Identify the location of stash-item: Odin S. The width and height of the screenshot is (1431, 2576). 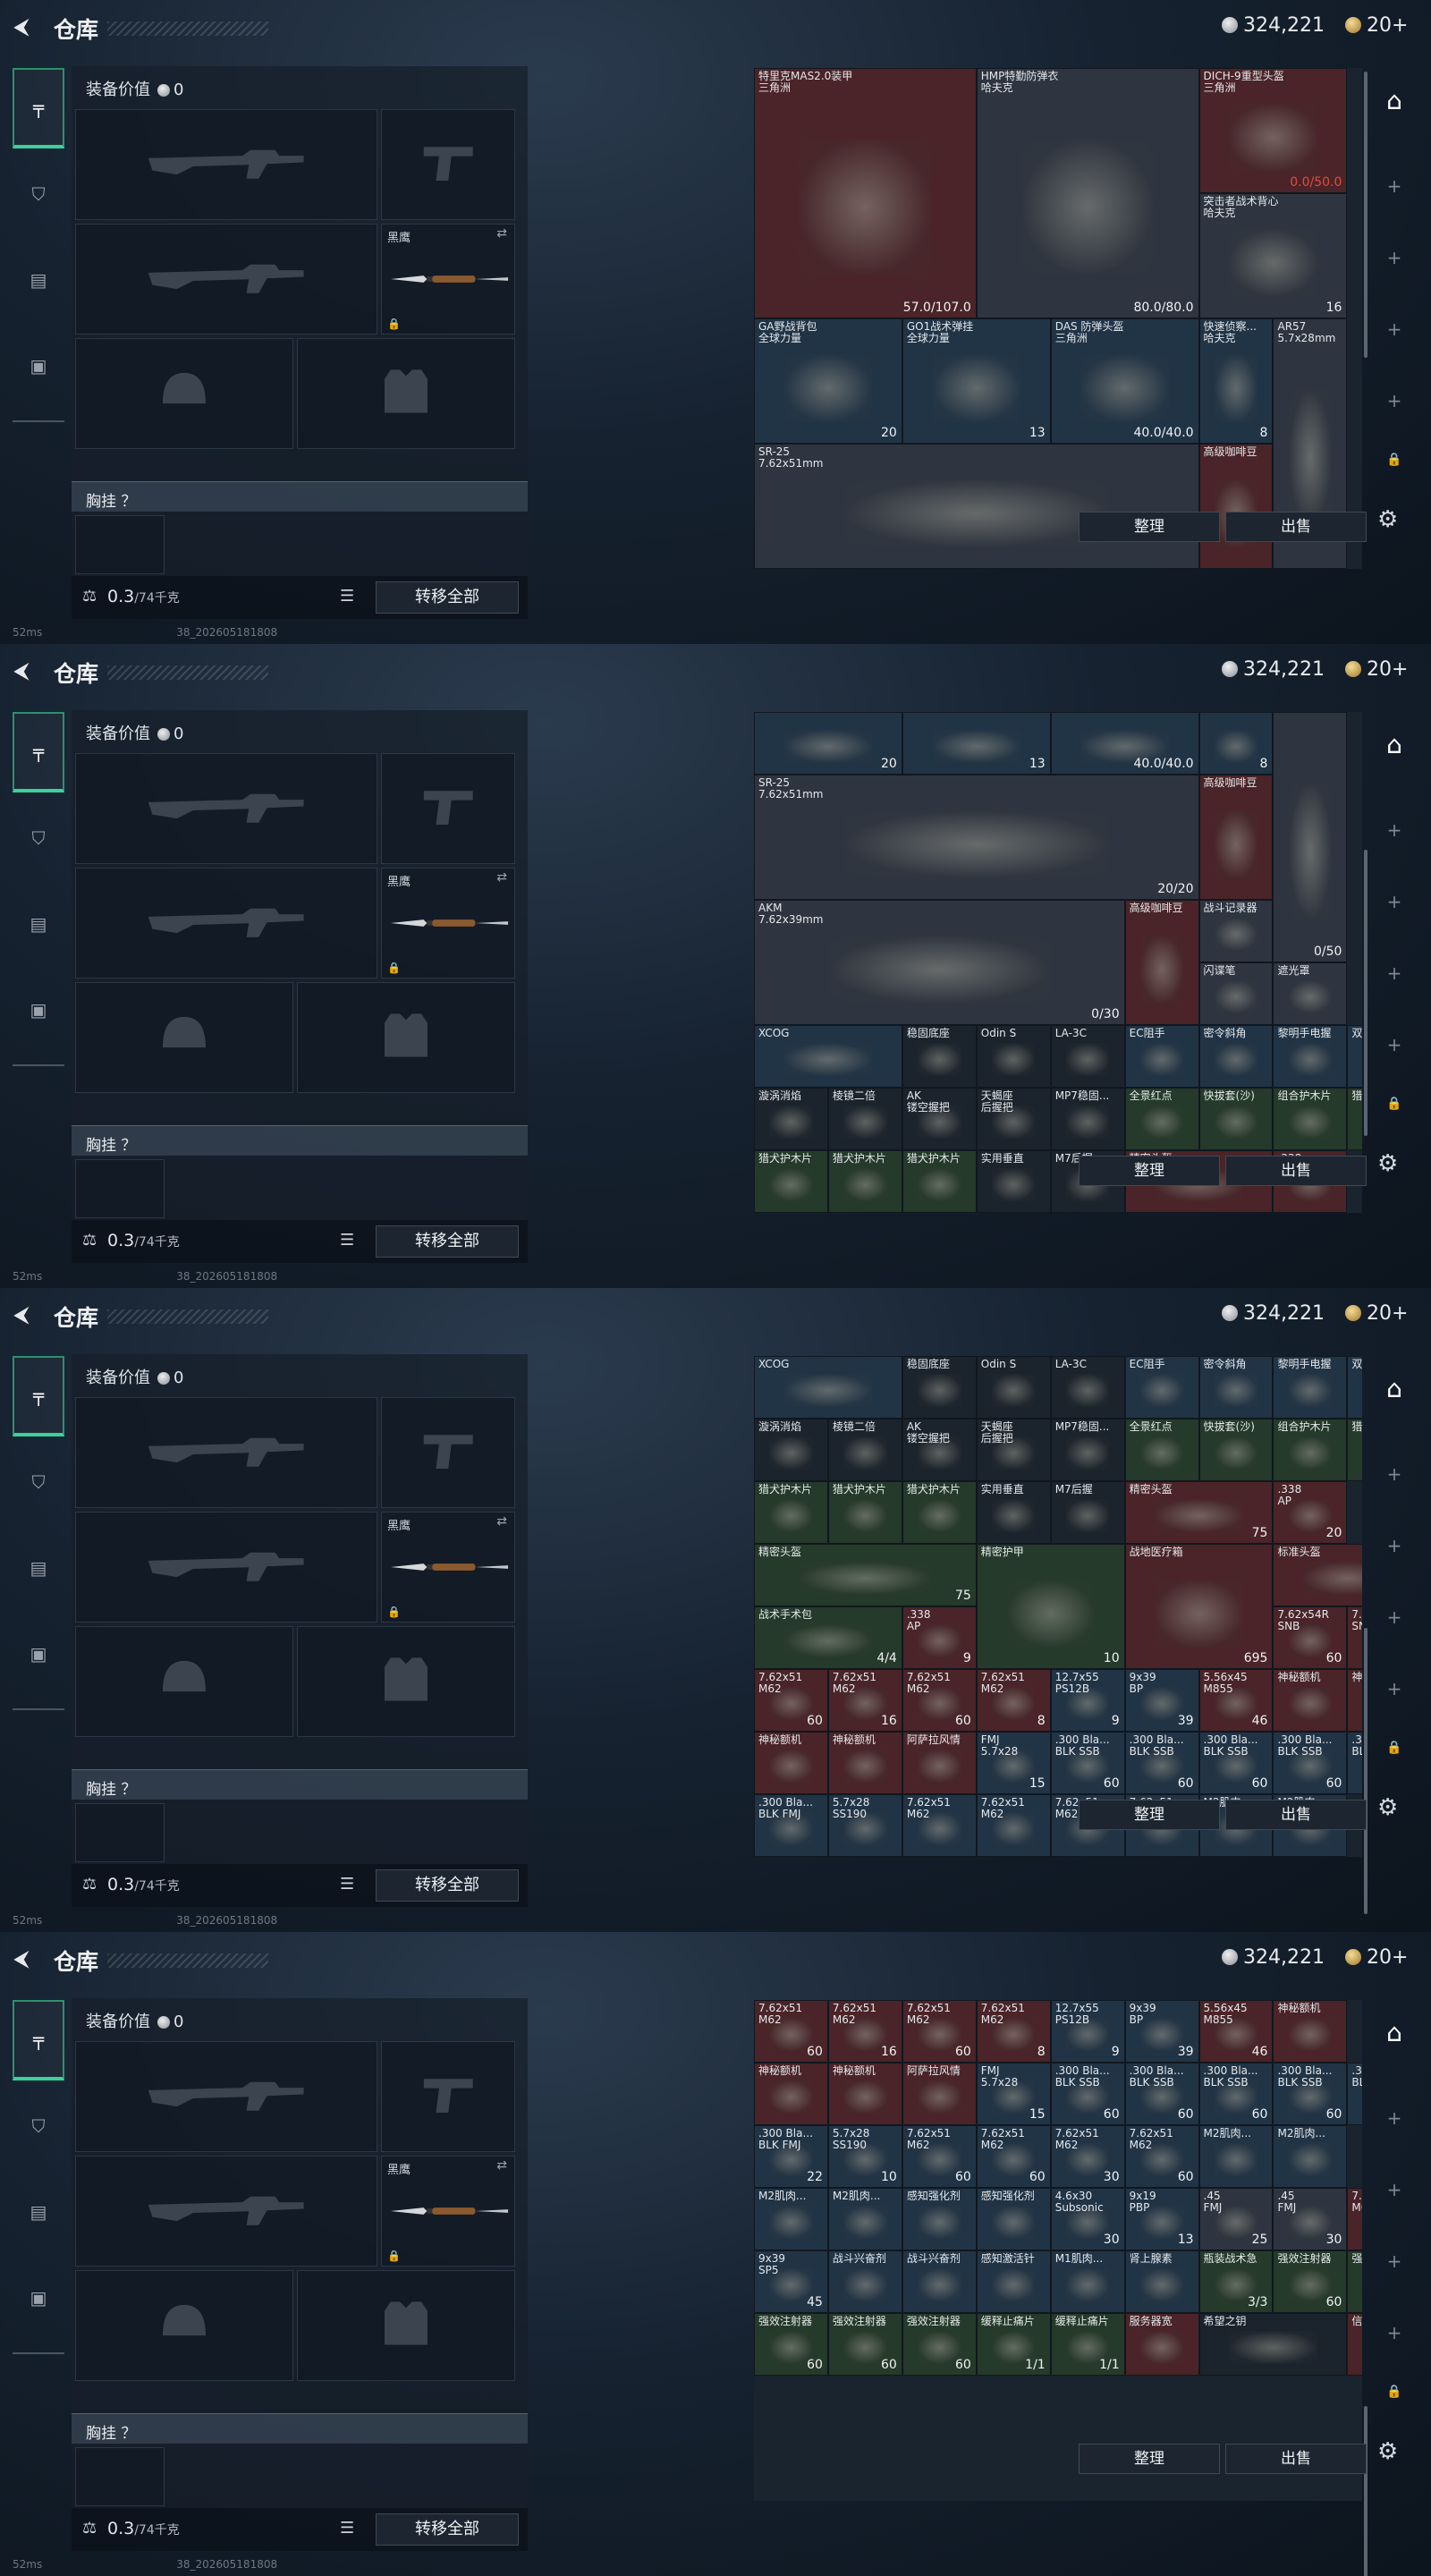
(1014, 1056).